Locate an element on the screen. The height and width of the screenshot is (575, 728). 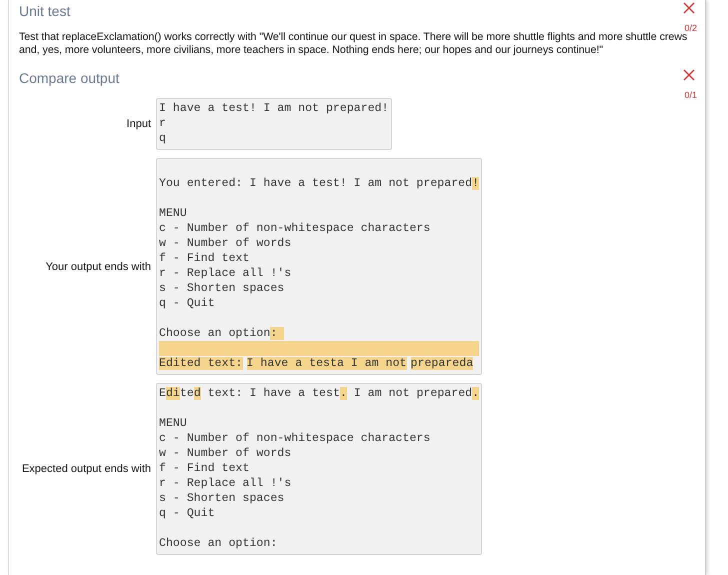
score-text: 0/2 is located at coordinates (690, 28).